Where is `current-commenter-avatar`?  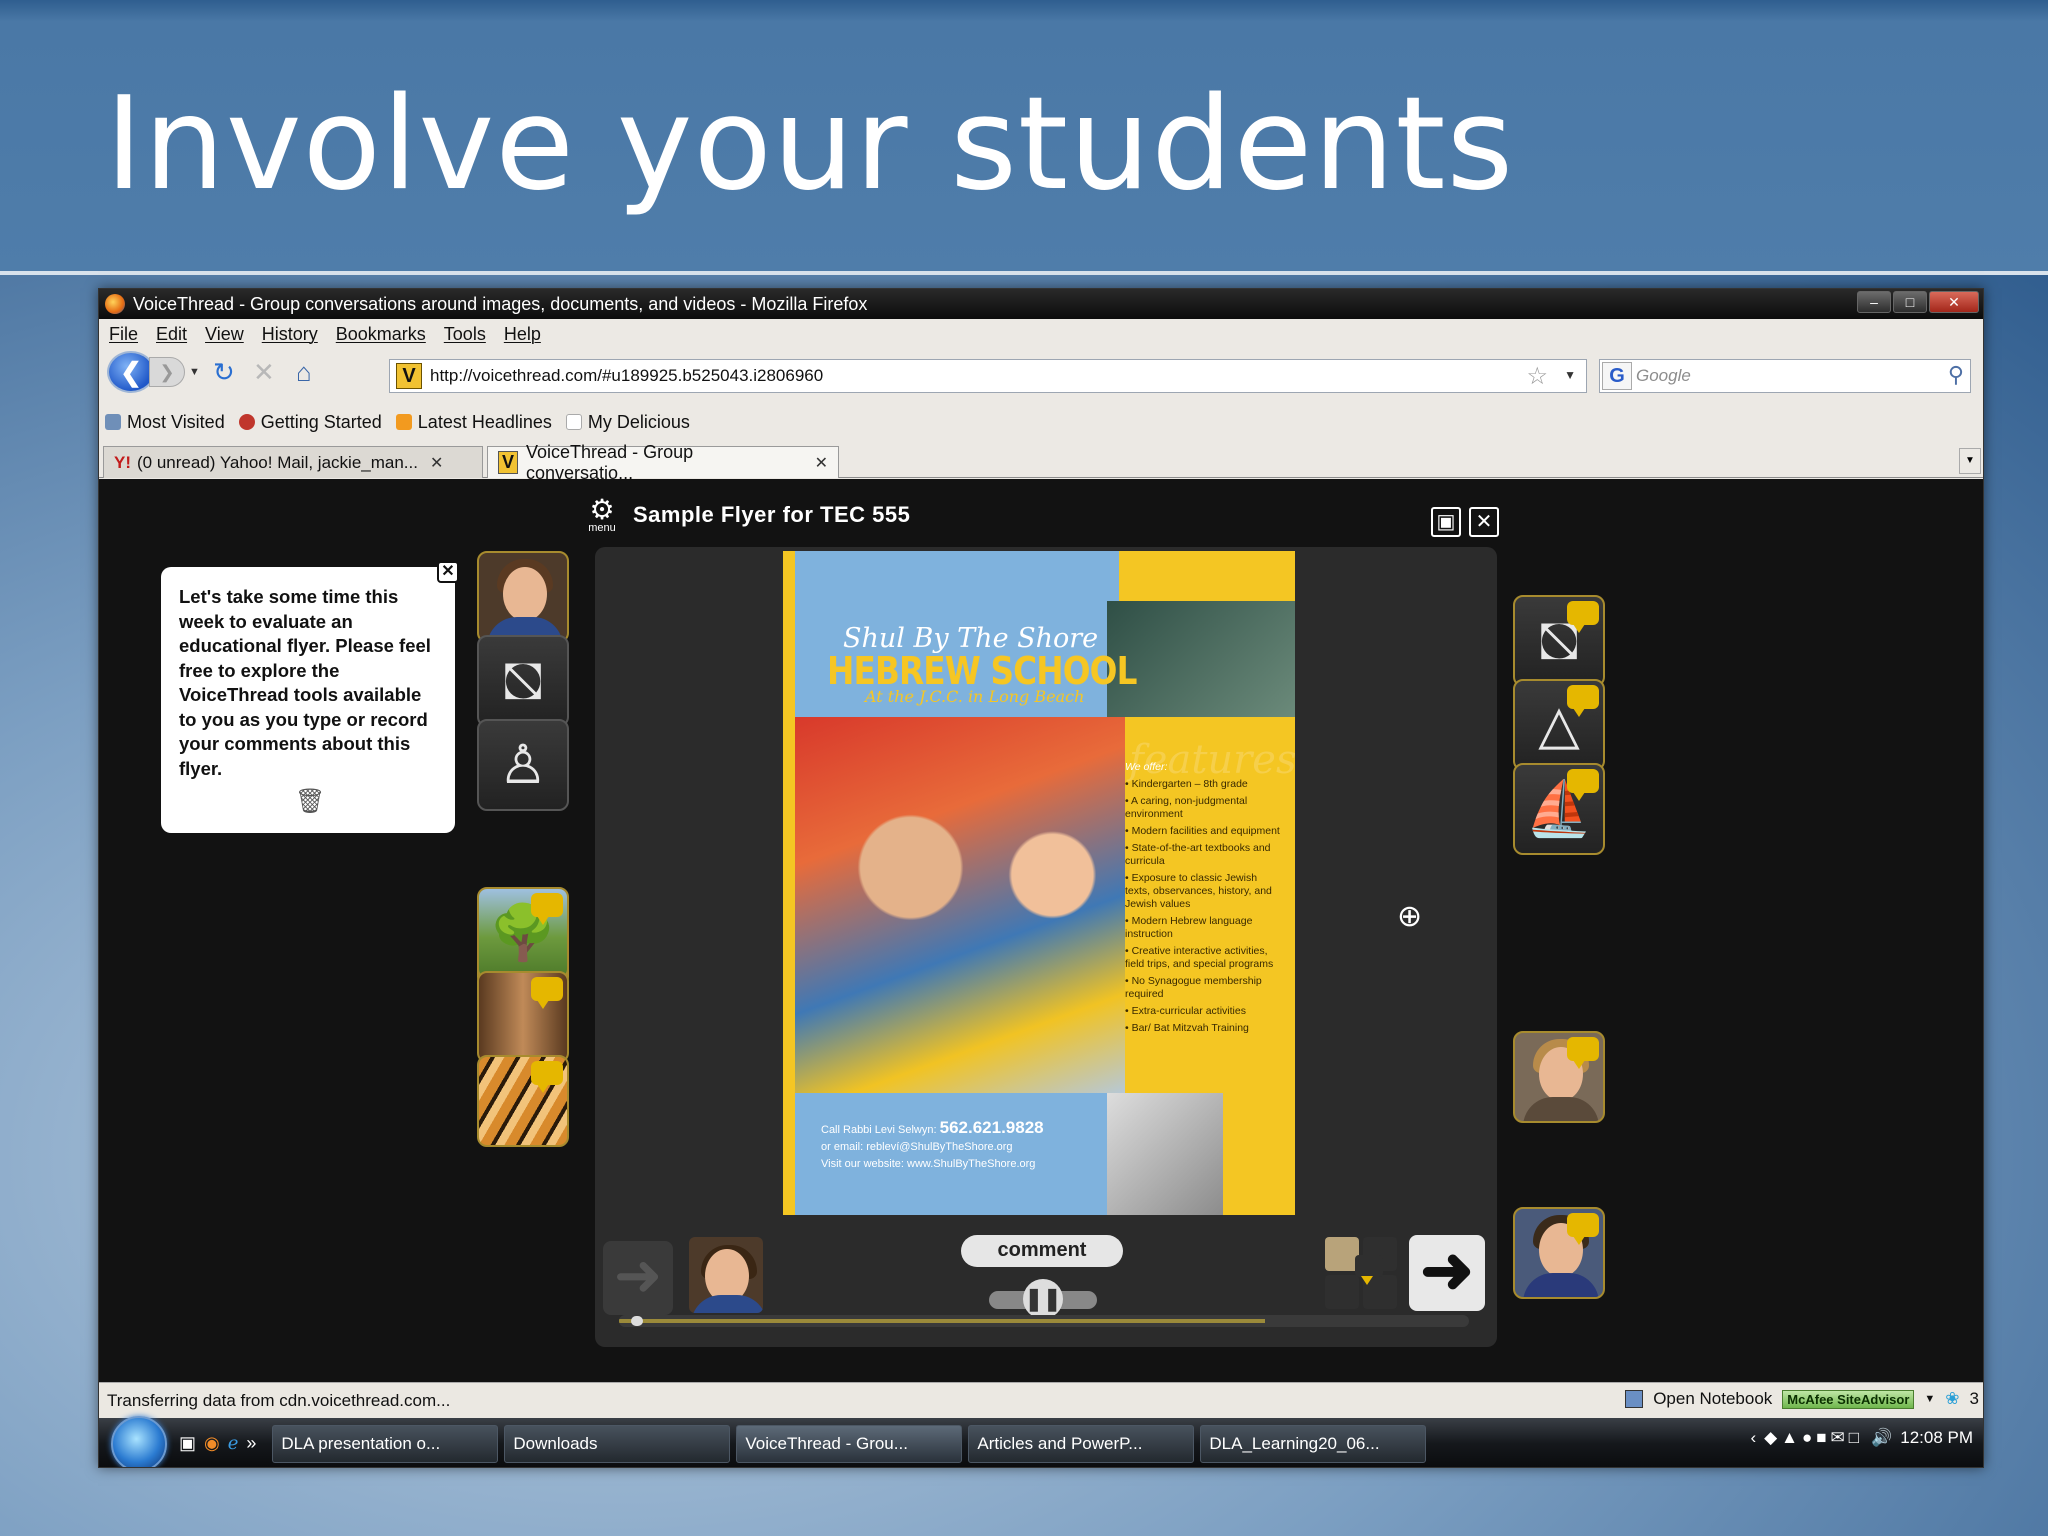 current-commenter-avatar is located at coordinates (726, 1275).